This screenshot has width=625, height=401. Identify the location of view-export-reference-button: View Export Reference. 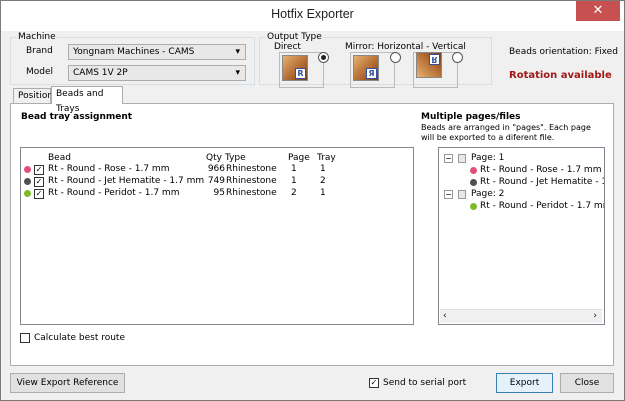
(67, 383).